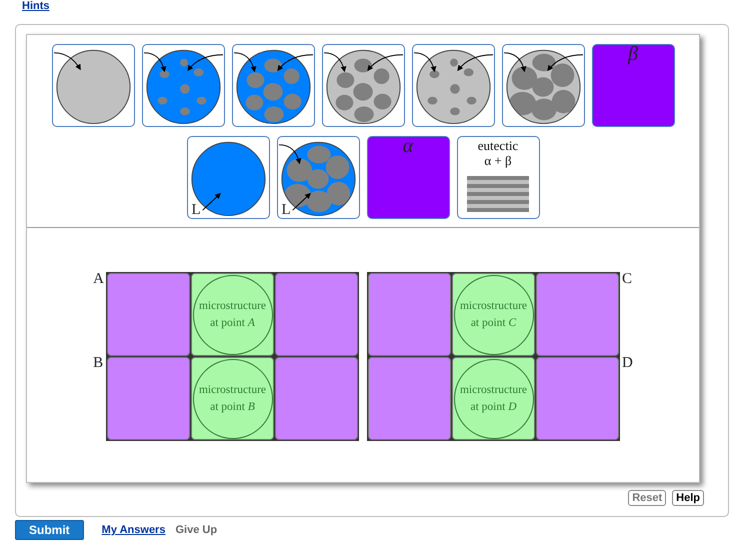 The image size is (756, 542). Describe the element at coordinates (98, 363) in the screenshot. I see `point-label: B` at that location.